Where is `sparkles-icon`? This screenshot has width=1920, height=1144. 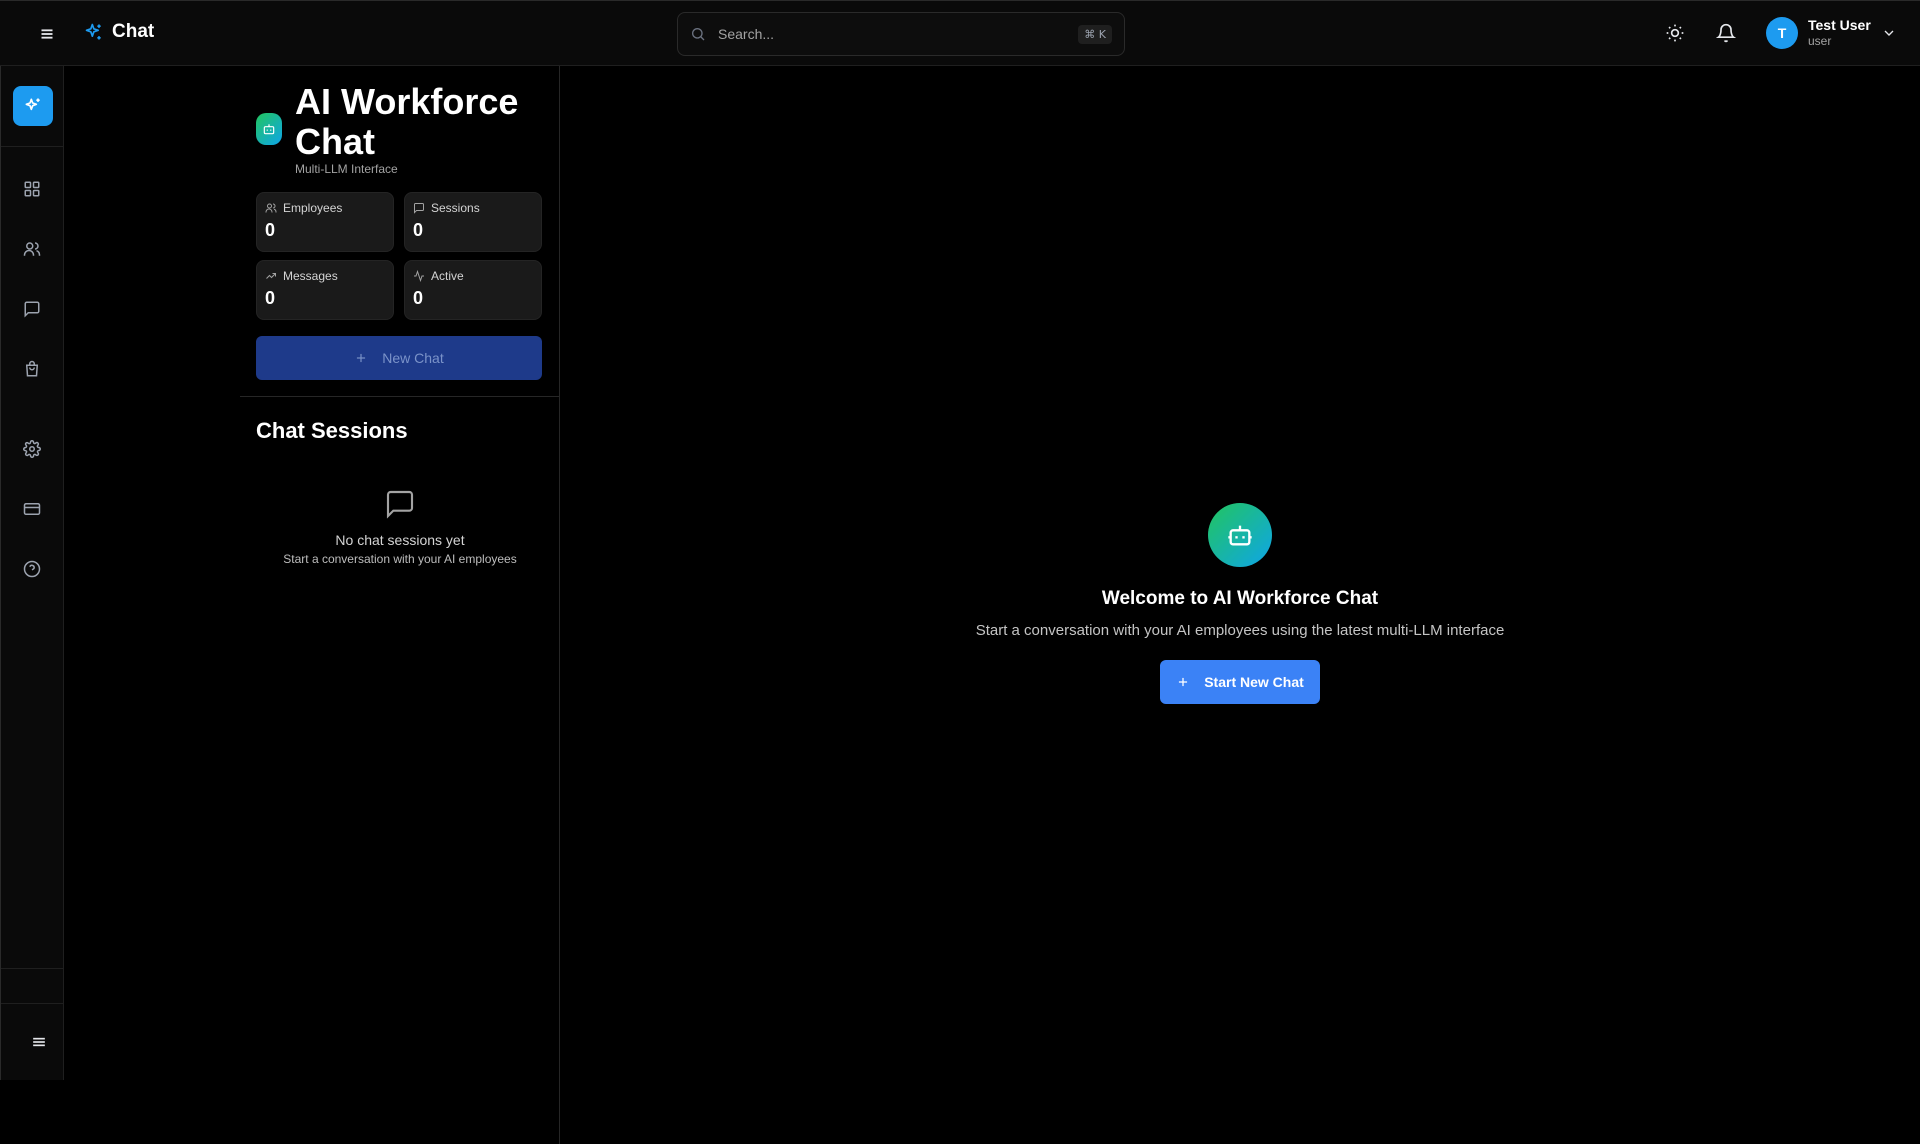 sparkles-icon is located at coordinates (94, 32).